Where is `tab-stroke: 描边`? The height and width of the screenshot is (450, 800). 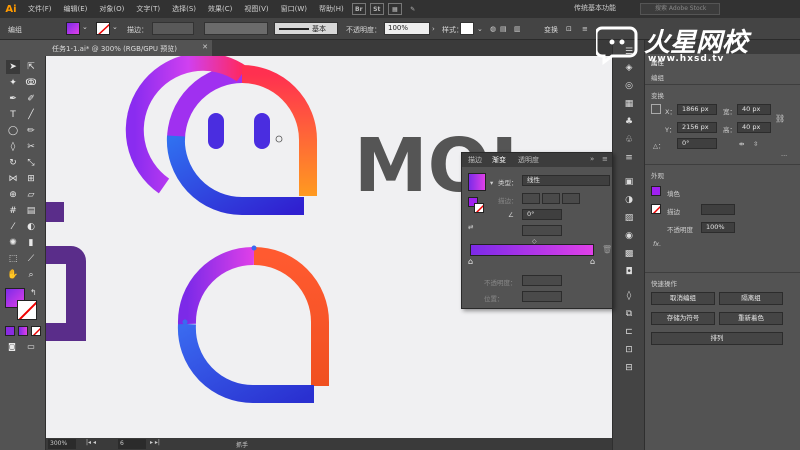
tab-stroke: 描边 is located at coordinates (475, 160).